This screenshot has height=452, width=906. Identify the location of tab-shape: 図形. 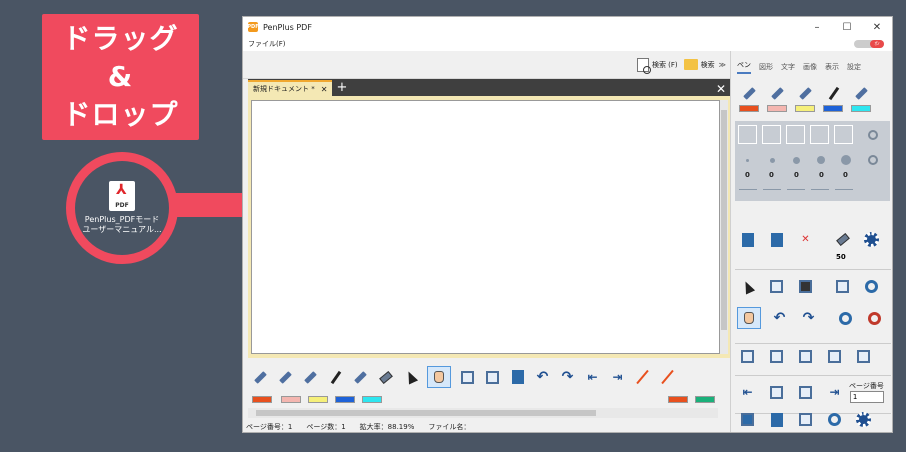
(766, 68).